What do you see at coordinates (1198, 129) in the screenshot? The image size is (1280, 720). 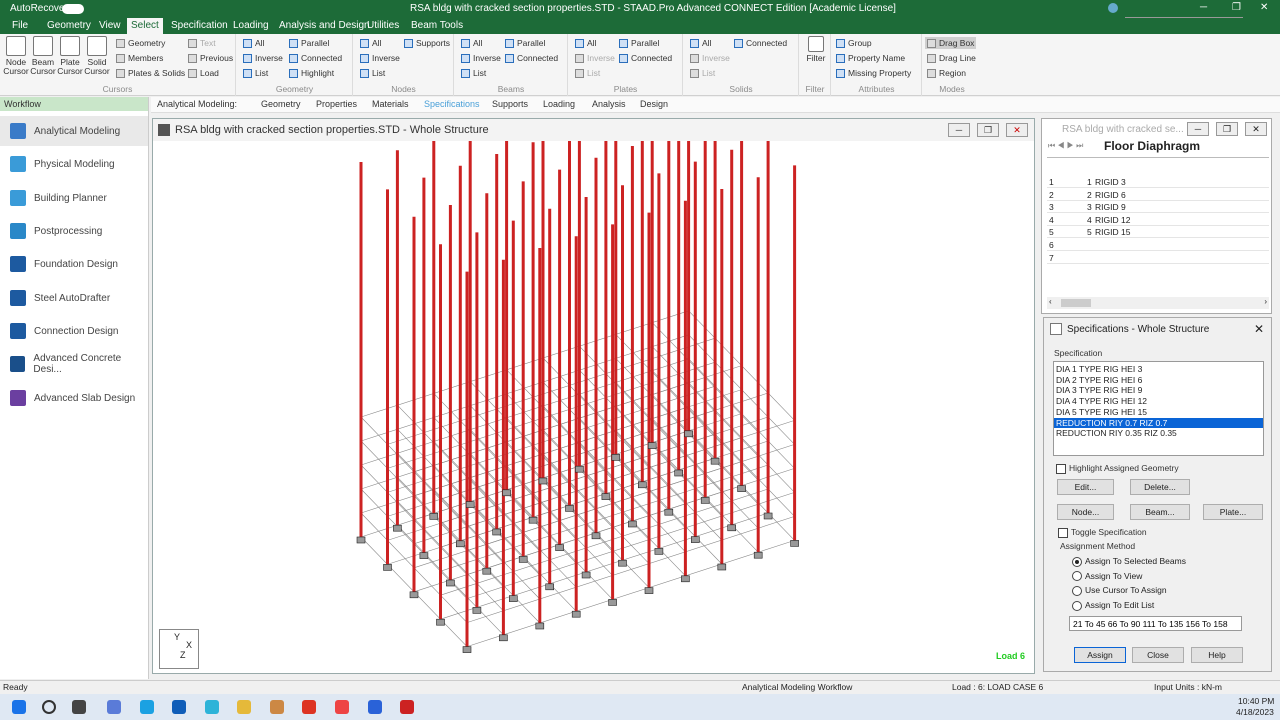 I see `table-minimize-button: ─` at bounding box center [1198, 129].